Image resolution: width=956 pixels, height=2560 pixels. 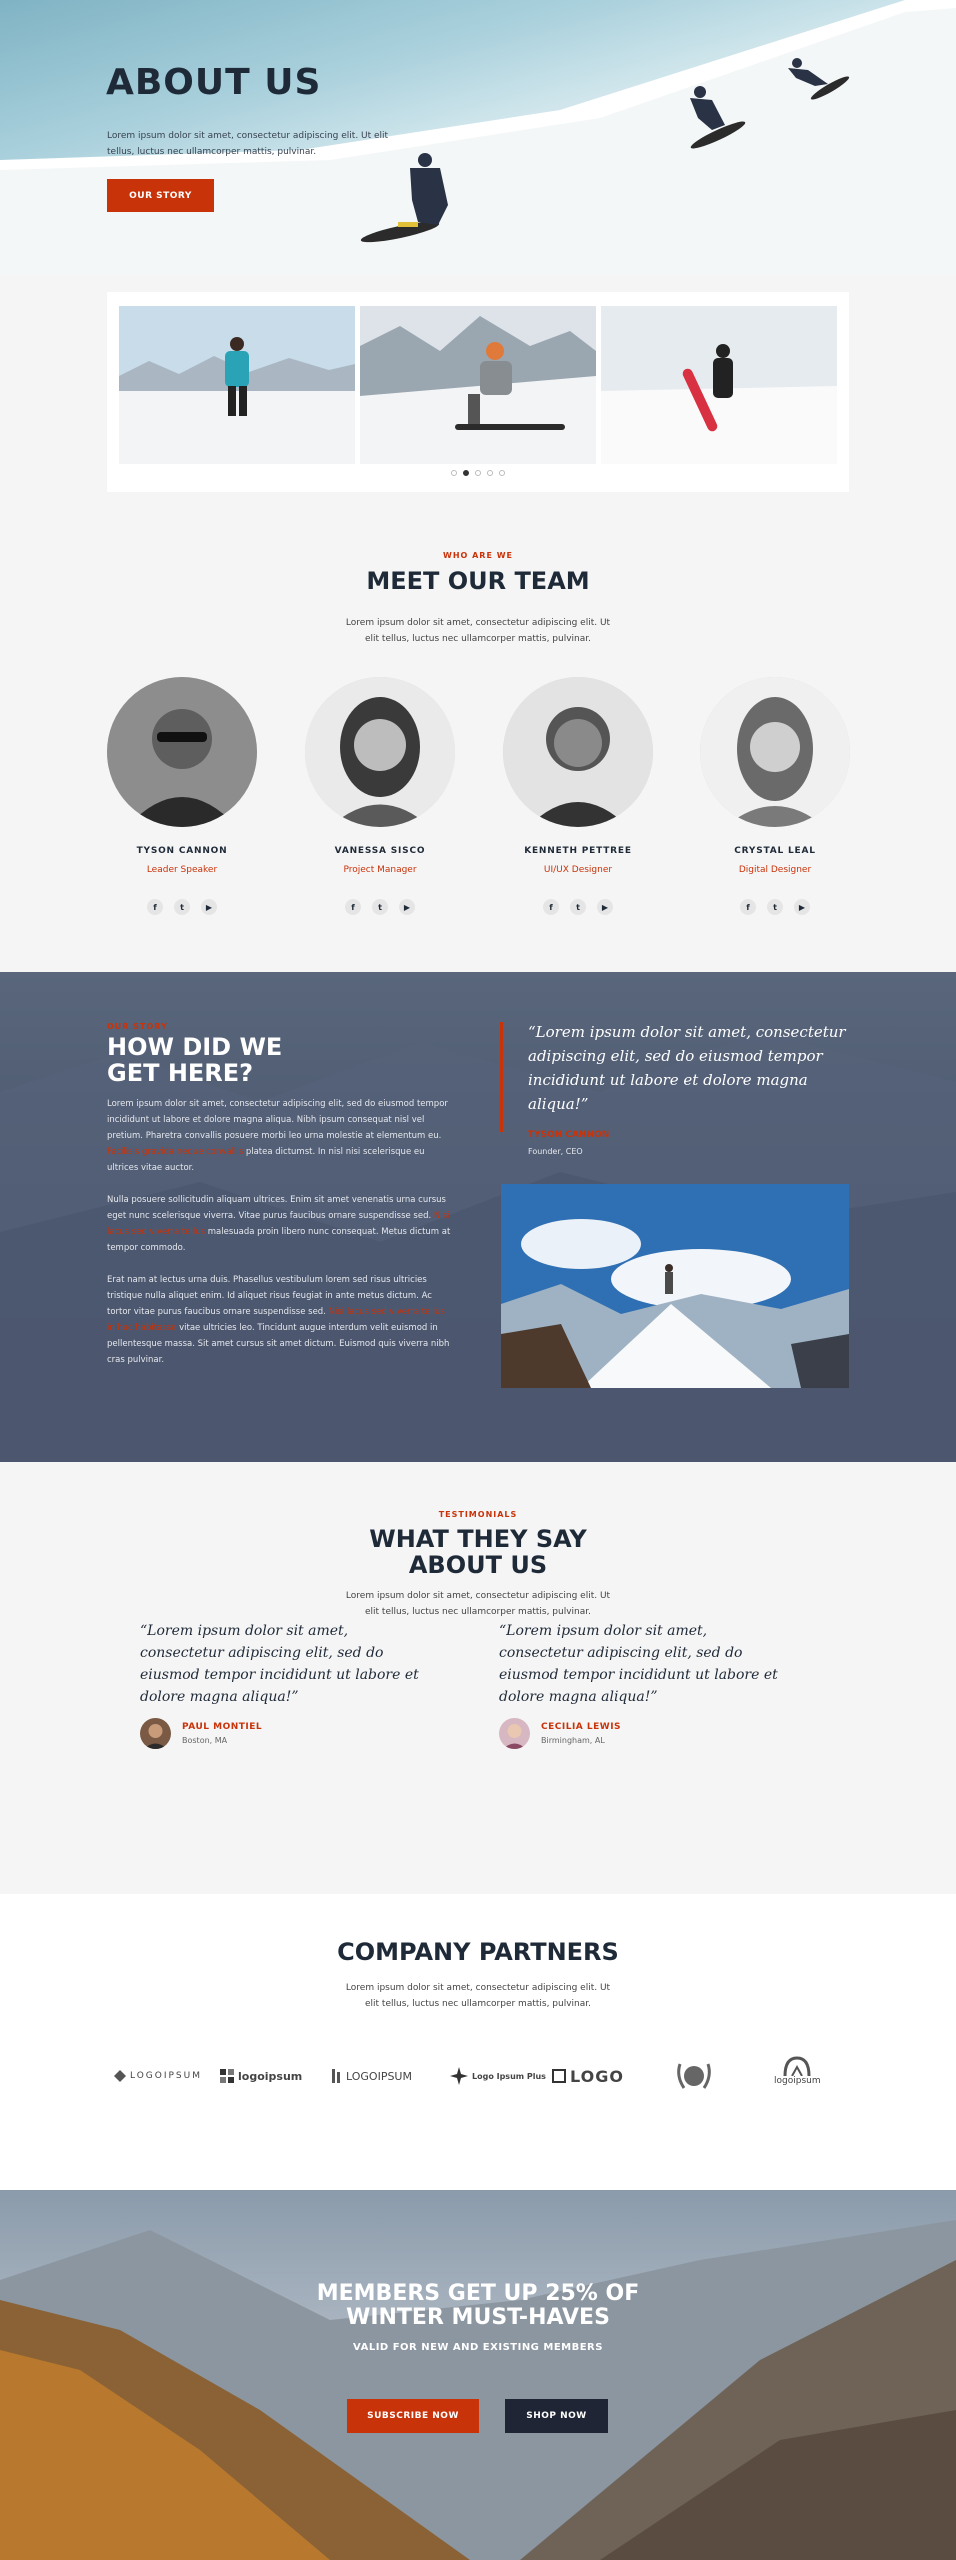 I want to click on member-name: VANESSA SISCO, so click(x=380, y=851).